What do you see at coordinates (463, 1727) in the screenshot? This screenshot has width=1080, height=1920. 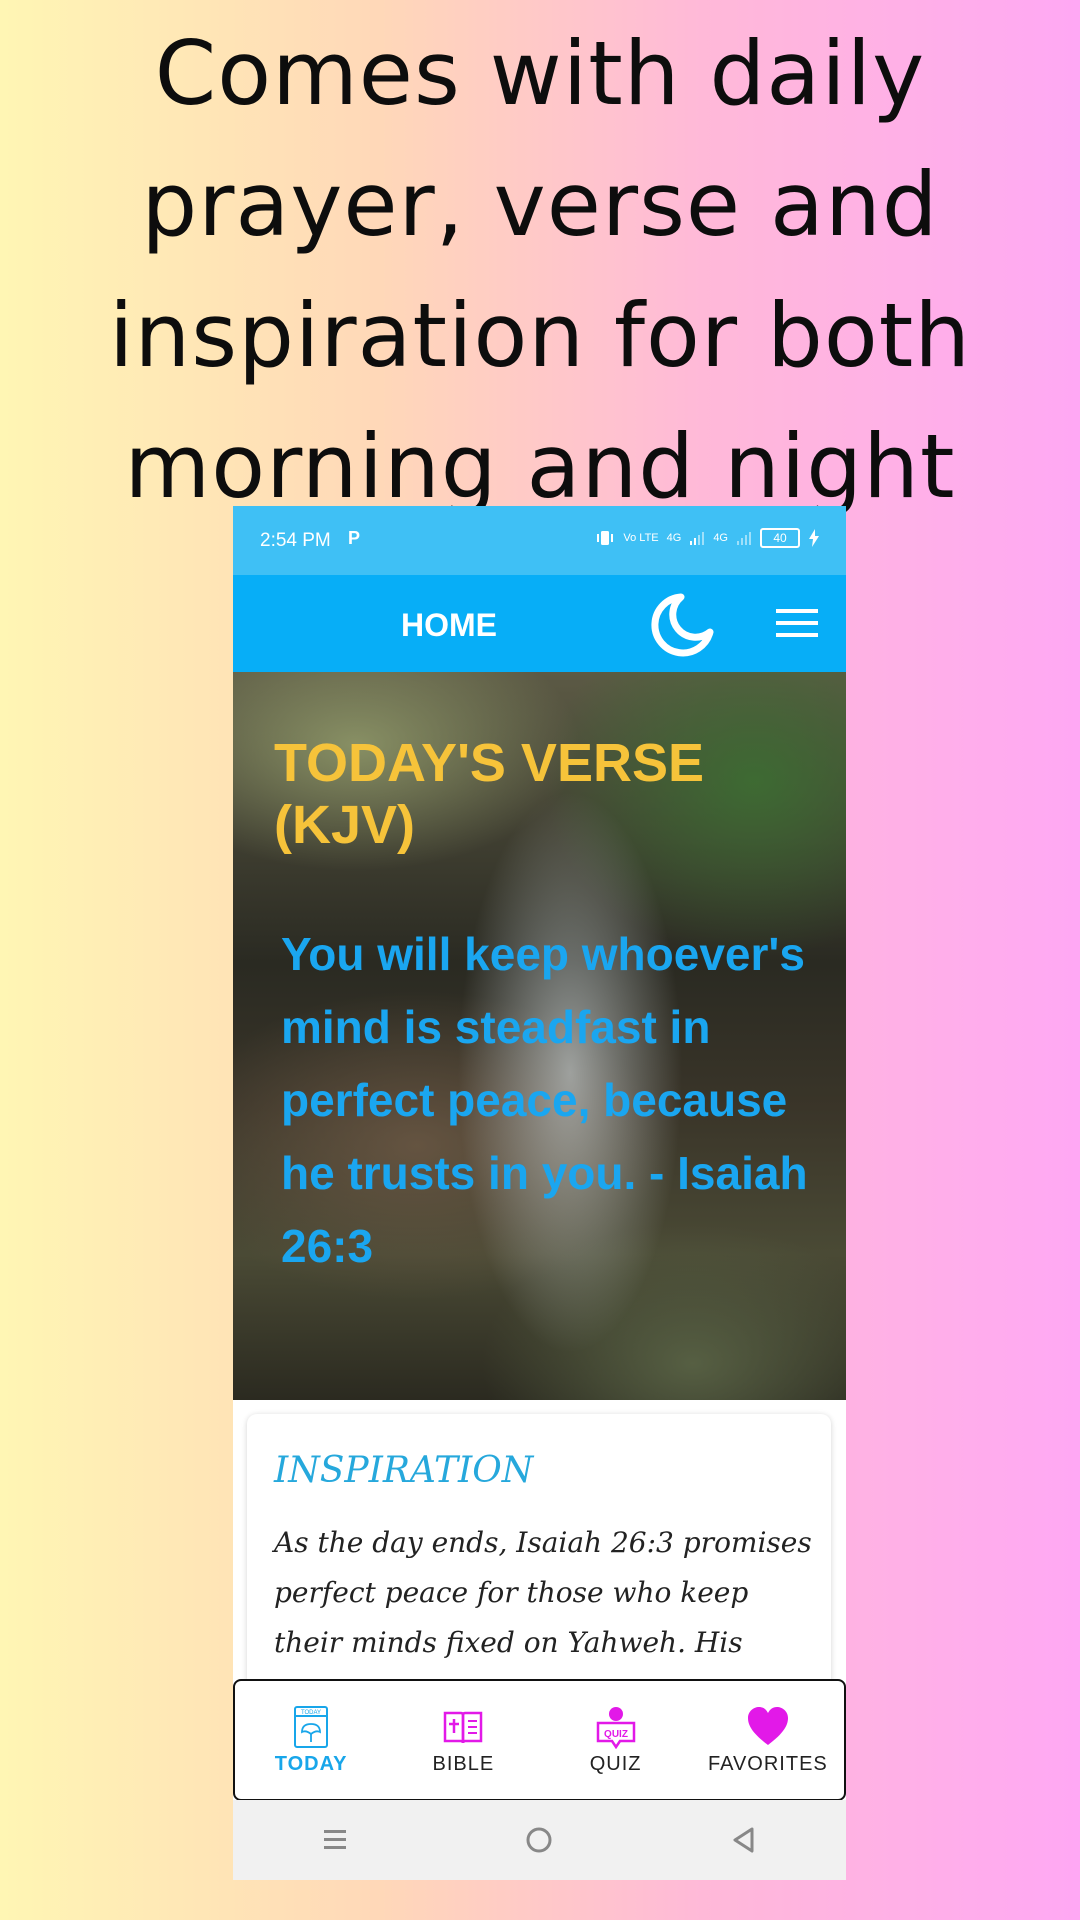 I see `bible-icon` at bounding box center [463, 1727].